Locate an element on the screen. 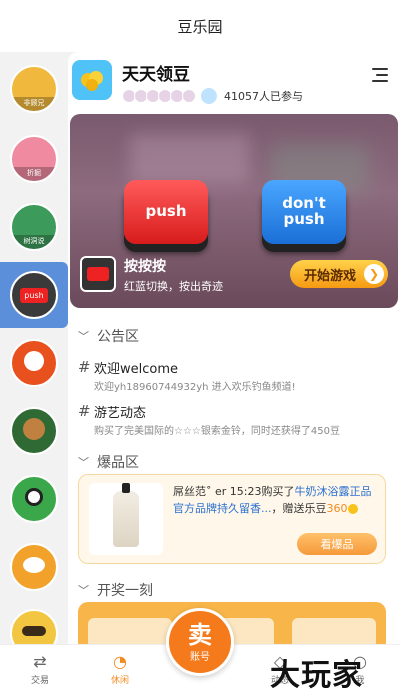 The image size is (400, 692). game-name: 按按按 is located at coordinates (145, 267).